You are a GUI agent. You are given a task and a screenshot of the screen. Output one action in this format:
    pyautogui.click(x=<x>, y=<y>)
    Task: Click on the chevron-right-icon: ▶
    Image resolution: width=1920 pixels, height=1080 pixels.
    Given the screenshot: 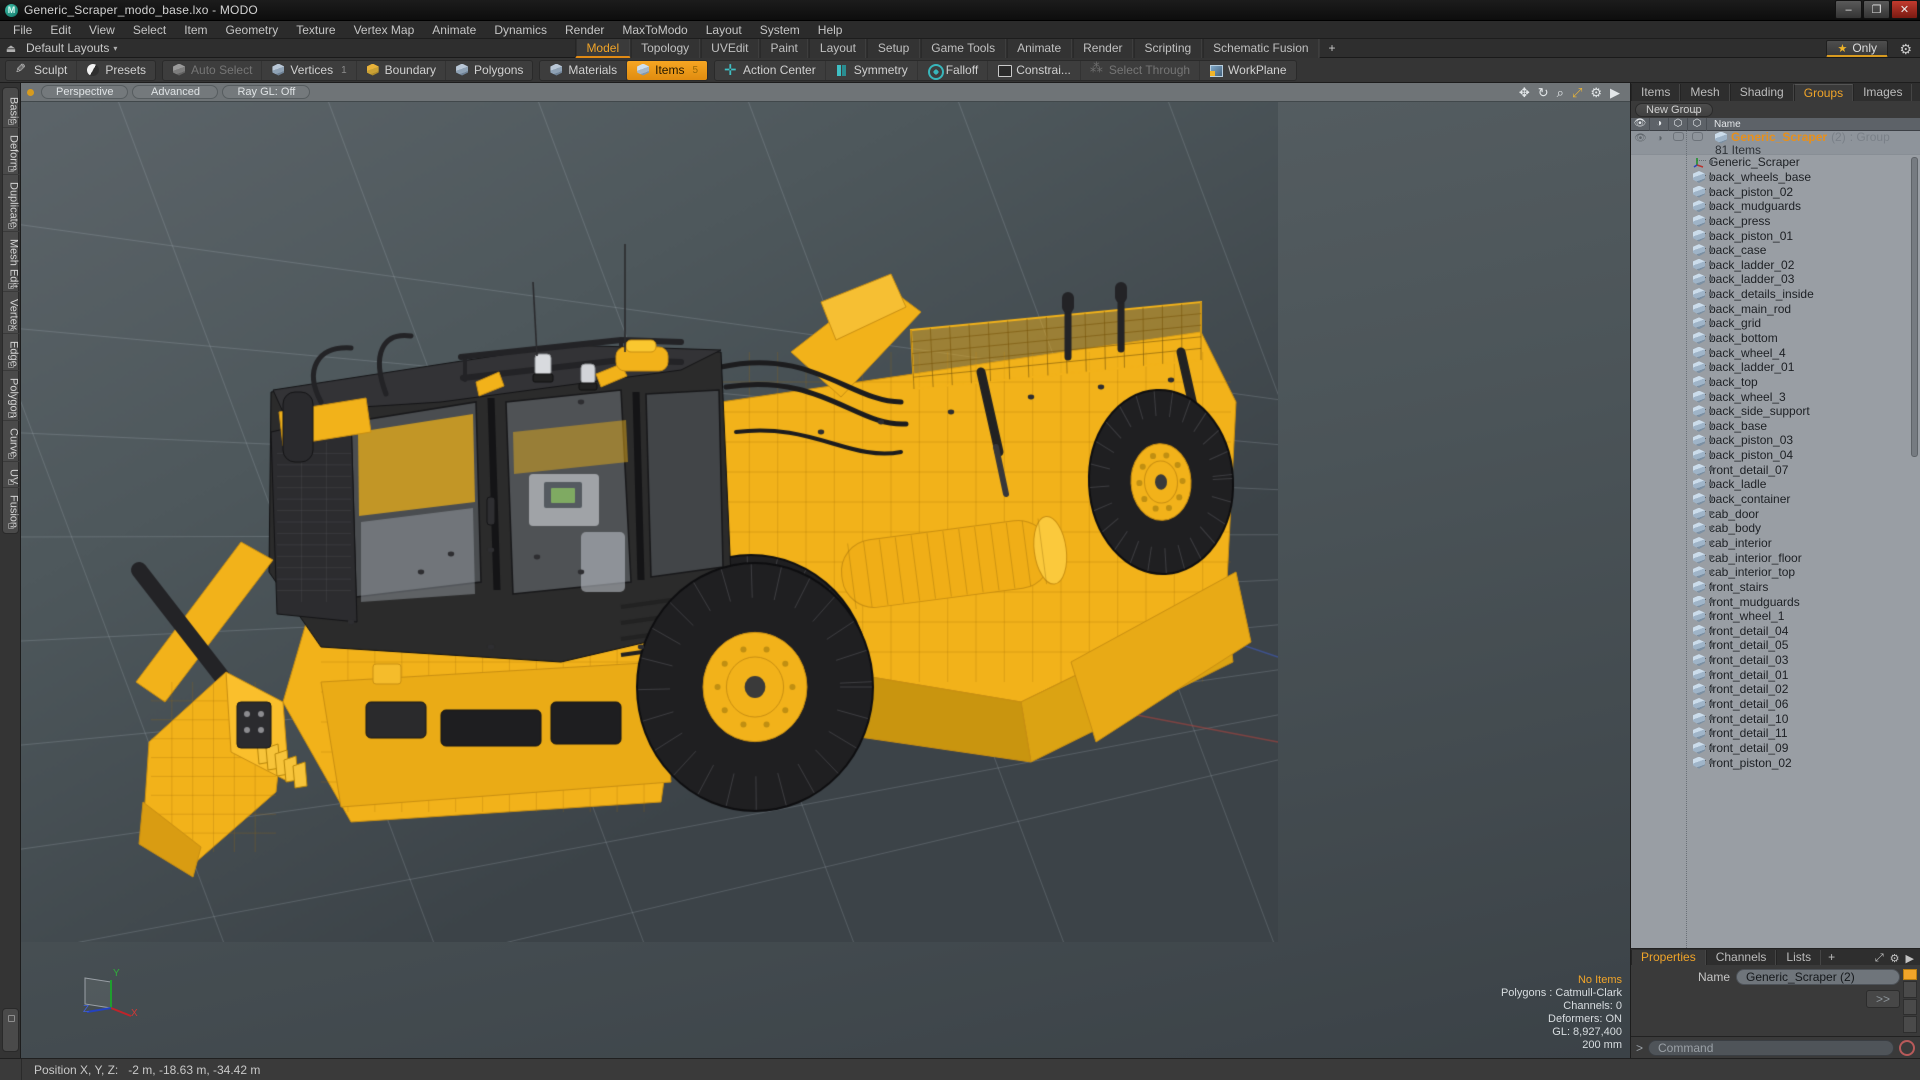 What is the action you would take?
    pyautogui.click(x=1615, y=92)
    